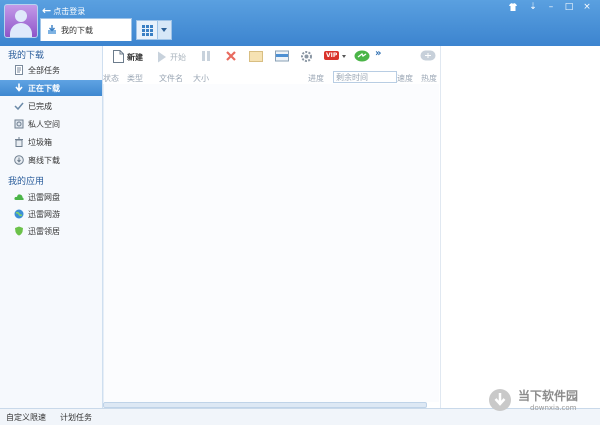  I want to click on view-dropdown-button, so click(164, 30).